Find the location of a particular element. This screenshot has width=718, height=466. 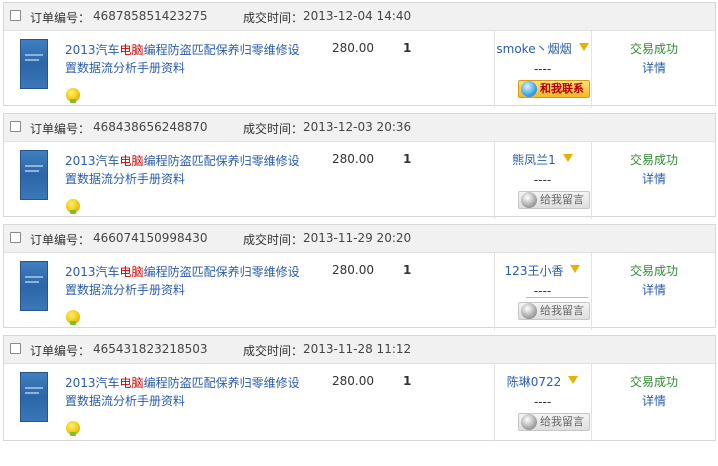

order-number: 465431823218503 is located at coordinates (150, 349).